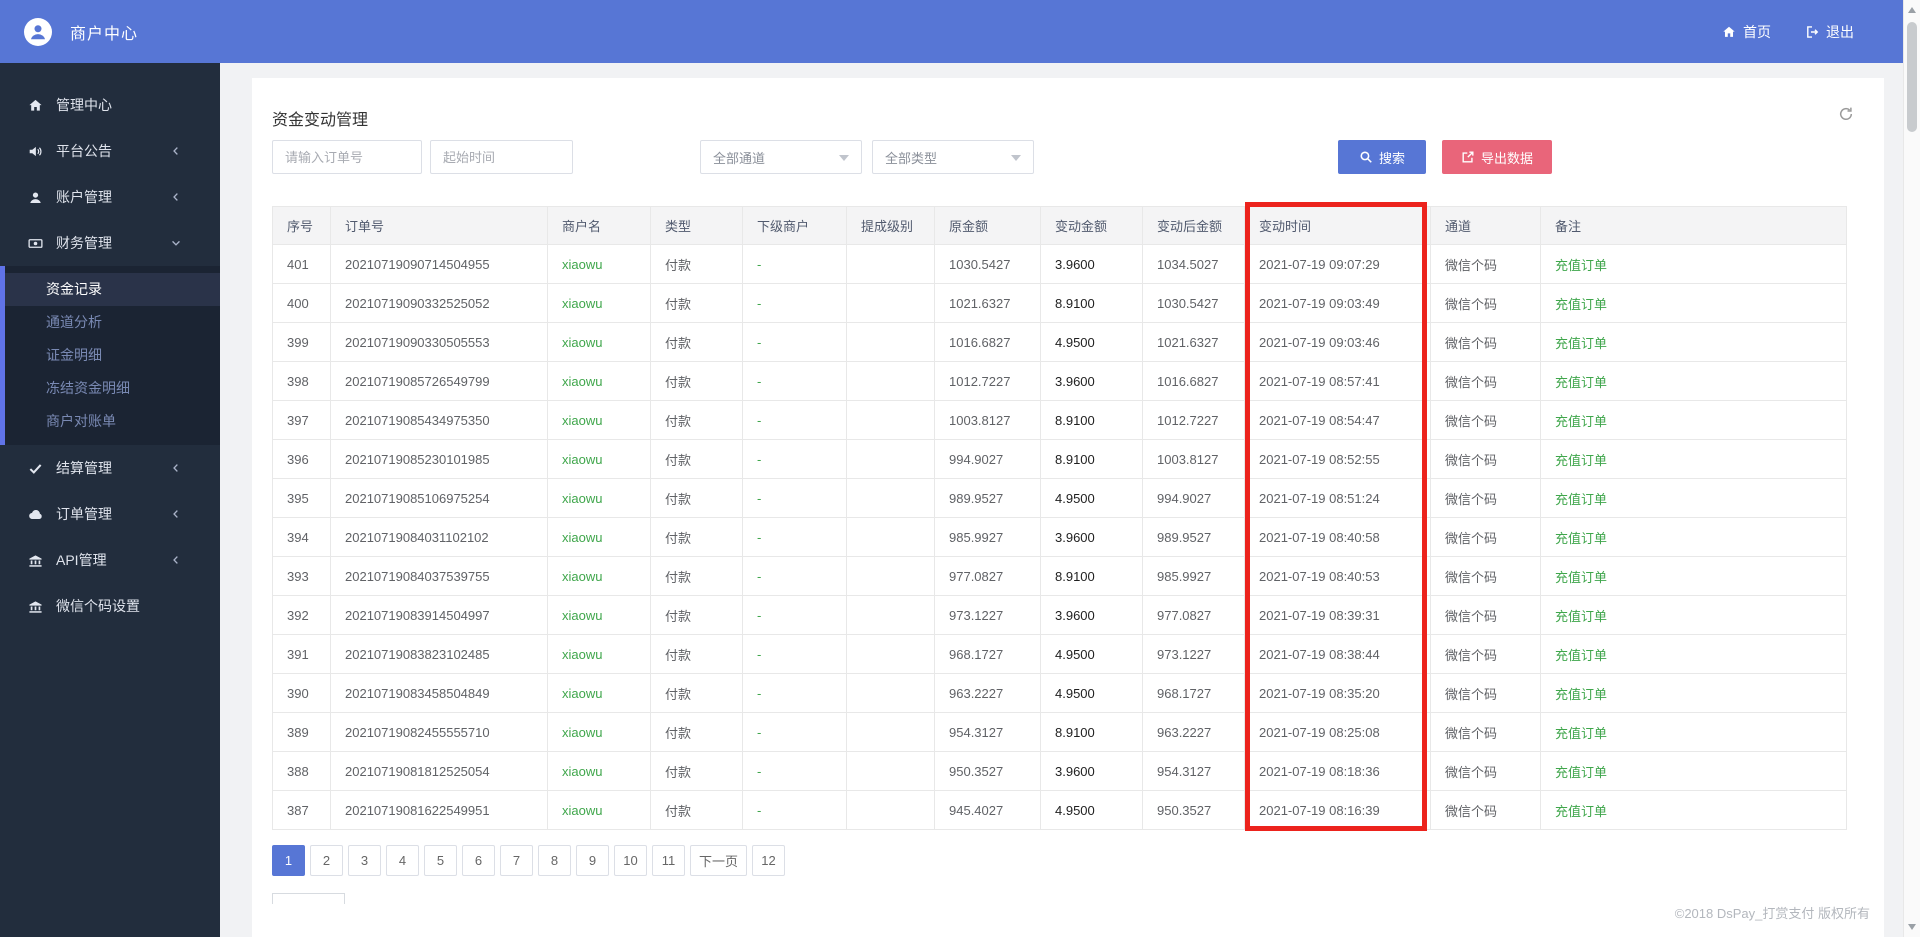 Image resolution: width=1920 pixels, height=937 pixels. Describe the element at coordinates (1812, 32) in the screenshot. I see `logout-icon` at that location.